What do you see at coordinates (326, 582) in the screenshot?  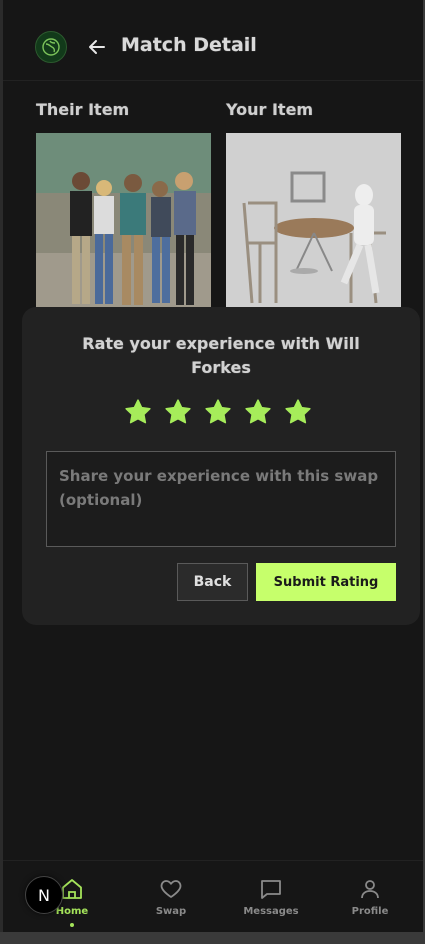 I see `submit-rating-button: Submit Rating` at bounding box center [326, 582].